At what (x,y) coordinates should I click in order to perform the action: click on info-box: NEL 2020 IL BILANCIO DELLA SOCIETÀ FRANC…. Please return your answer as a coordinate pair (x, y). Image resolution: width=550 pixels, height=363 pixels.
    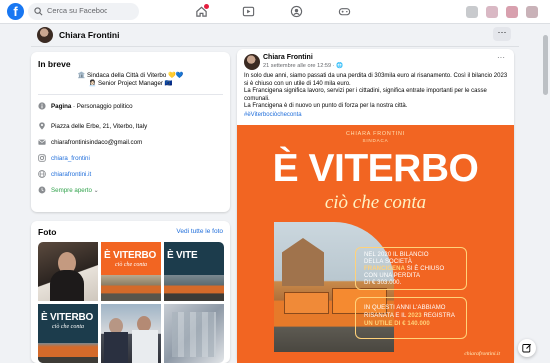
    Looking at the image, I should click on (412, 300).